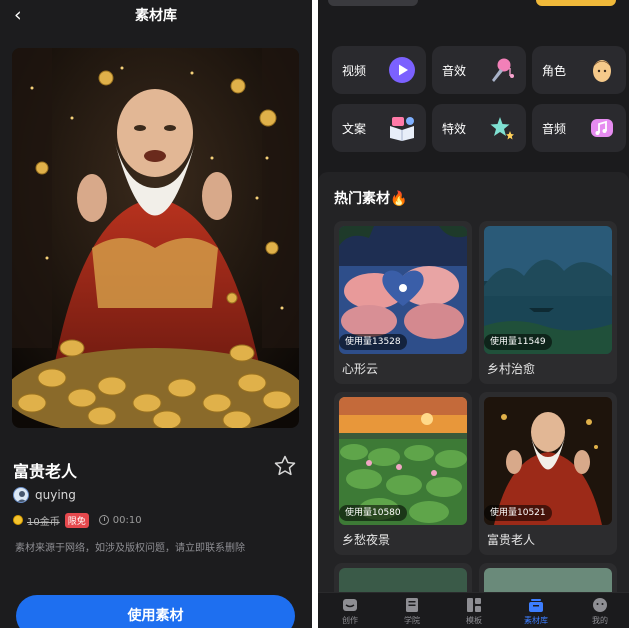  Describe the element at coordinates (350, 620) in the screenshot. I see `tab-label: 创作` at that location.